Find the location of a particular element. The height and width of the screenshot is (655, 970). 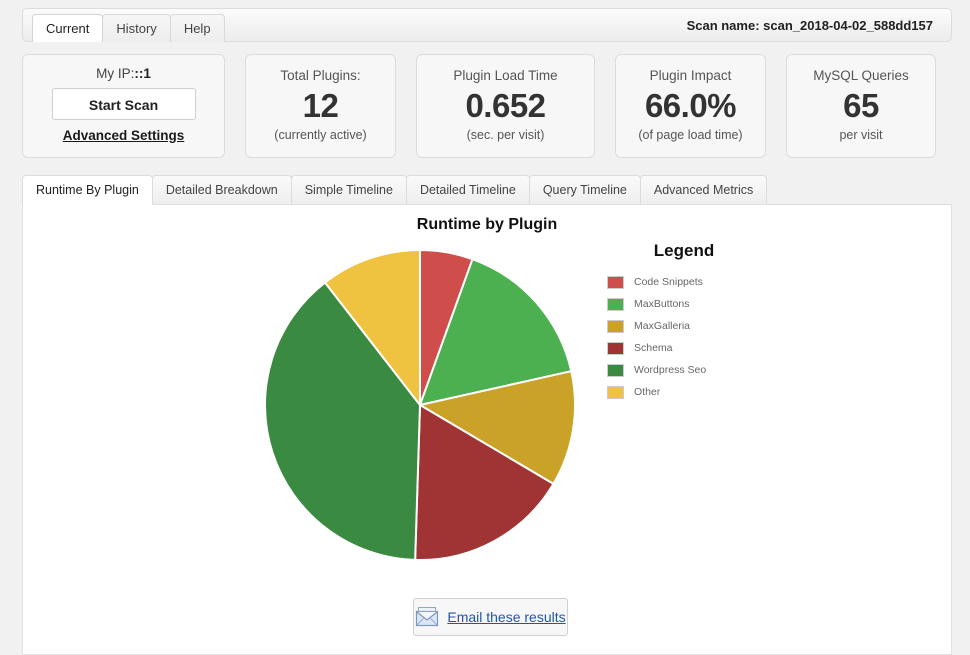

legend-item-label: Wordpress Seo is located at coordinates (670, 370).